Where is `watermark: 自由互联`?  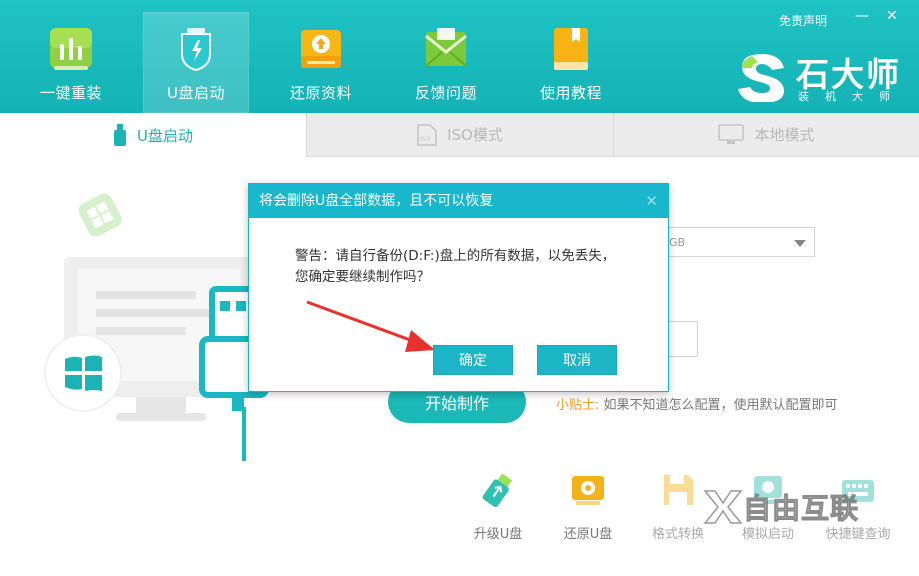
watermark: 自由互联 is located at coordinates (793, 510).